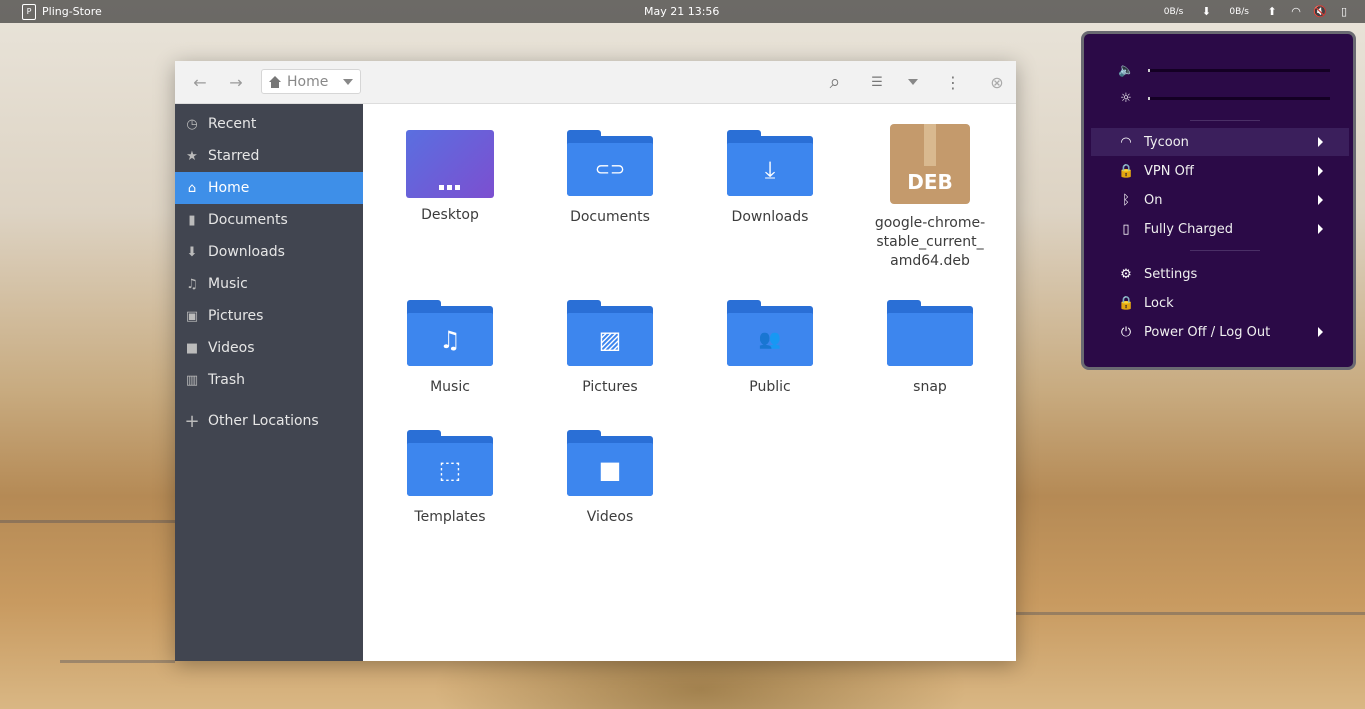 This screenshot has width=1365, height=709. What do you see at coordinates (1171, 274) in the screenshot?
I see `menu-item-label: Settings` at bounding box center [1171, 274].